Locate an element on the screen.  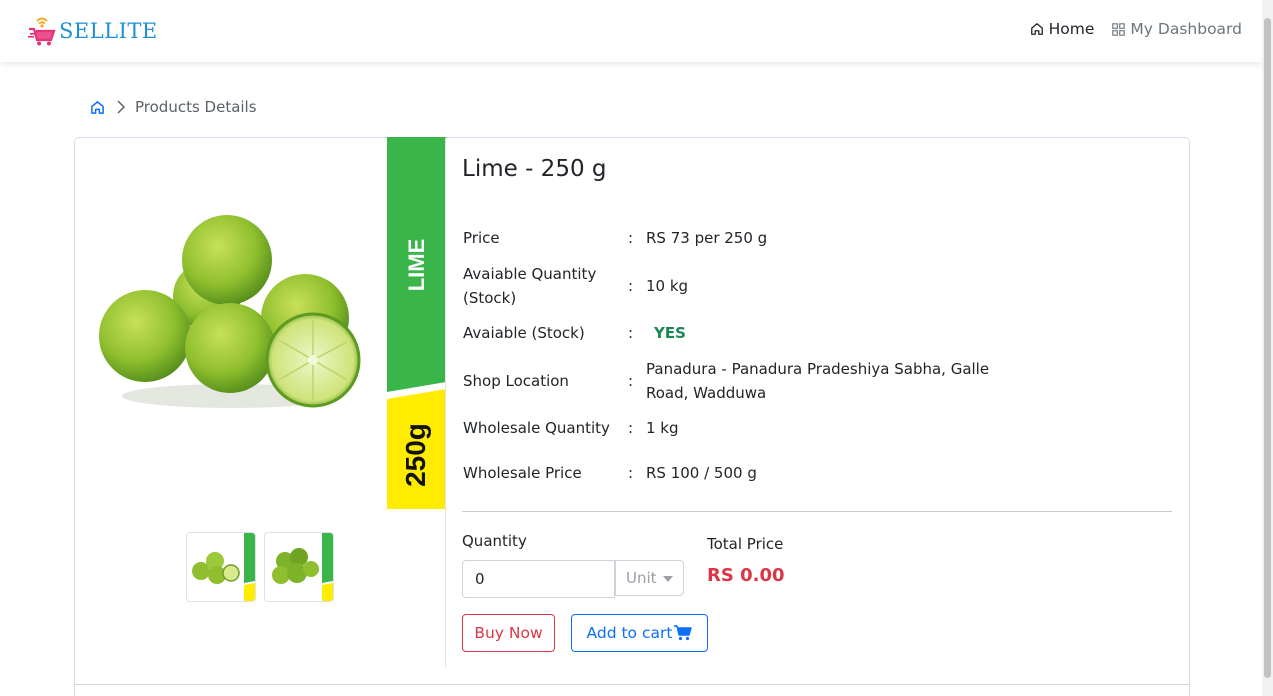
spec-label: Wholesale Price is located at coordinates (522, 473).